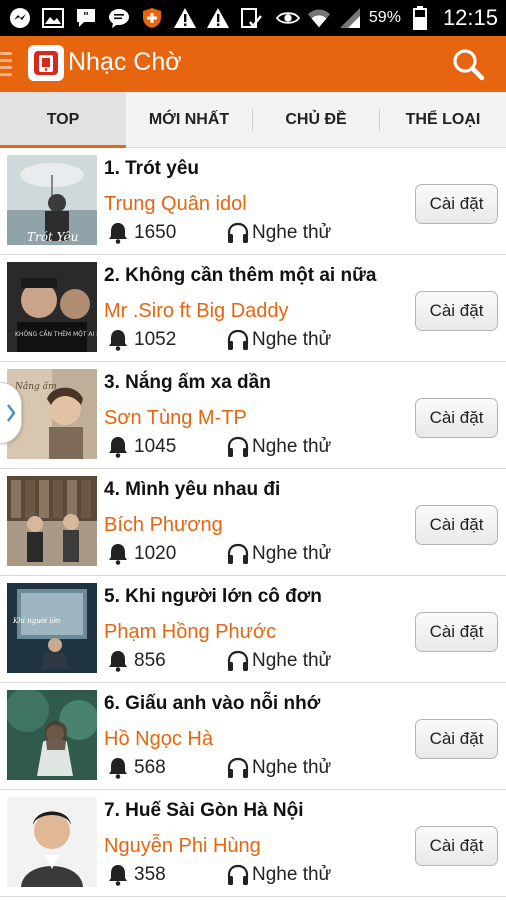 Image resolution: width=506 pixels, height=900 pixels. Describe the element at coordinates (196, 311) in the screenshot. I see `song-artist: Mr .Siro ft Big Daddy` at that location.